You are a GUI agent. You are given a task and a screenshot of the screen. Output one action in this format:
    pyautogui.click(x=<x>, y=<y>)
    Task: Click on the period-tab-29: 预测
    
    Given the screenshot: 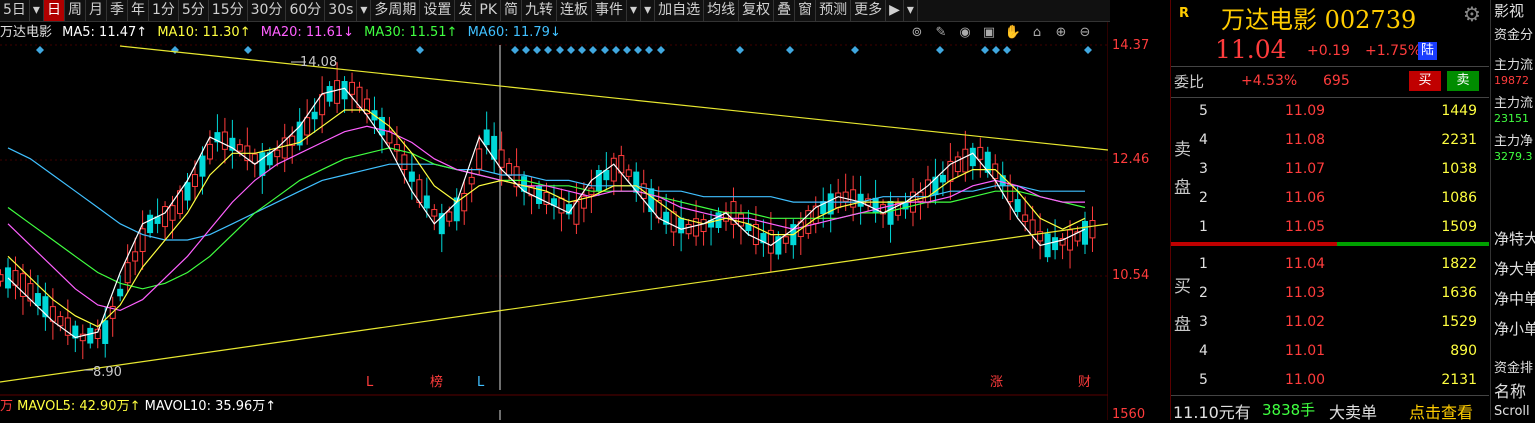 What is the action you would take?
    pyautogui.click(x=834, y=10)
    